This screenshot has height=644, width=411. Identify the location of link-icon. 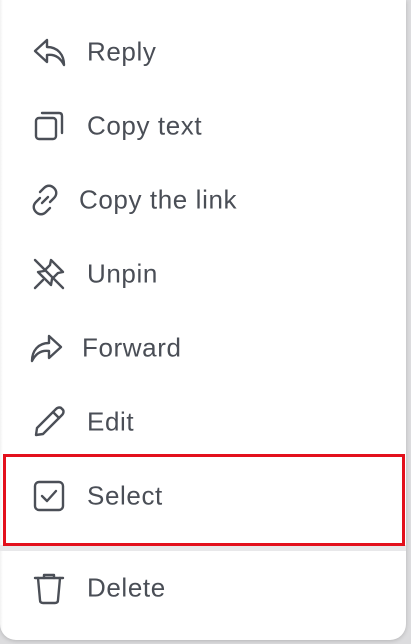
(45, 200).